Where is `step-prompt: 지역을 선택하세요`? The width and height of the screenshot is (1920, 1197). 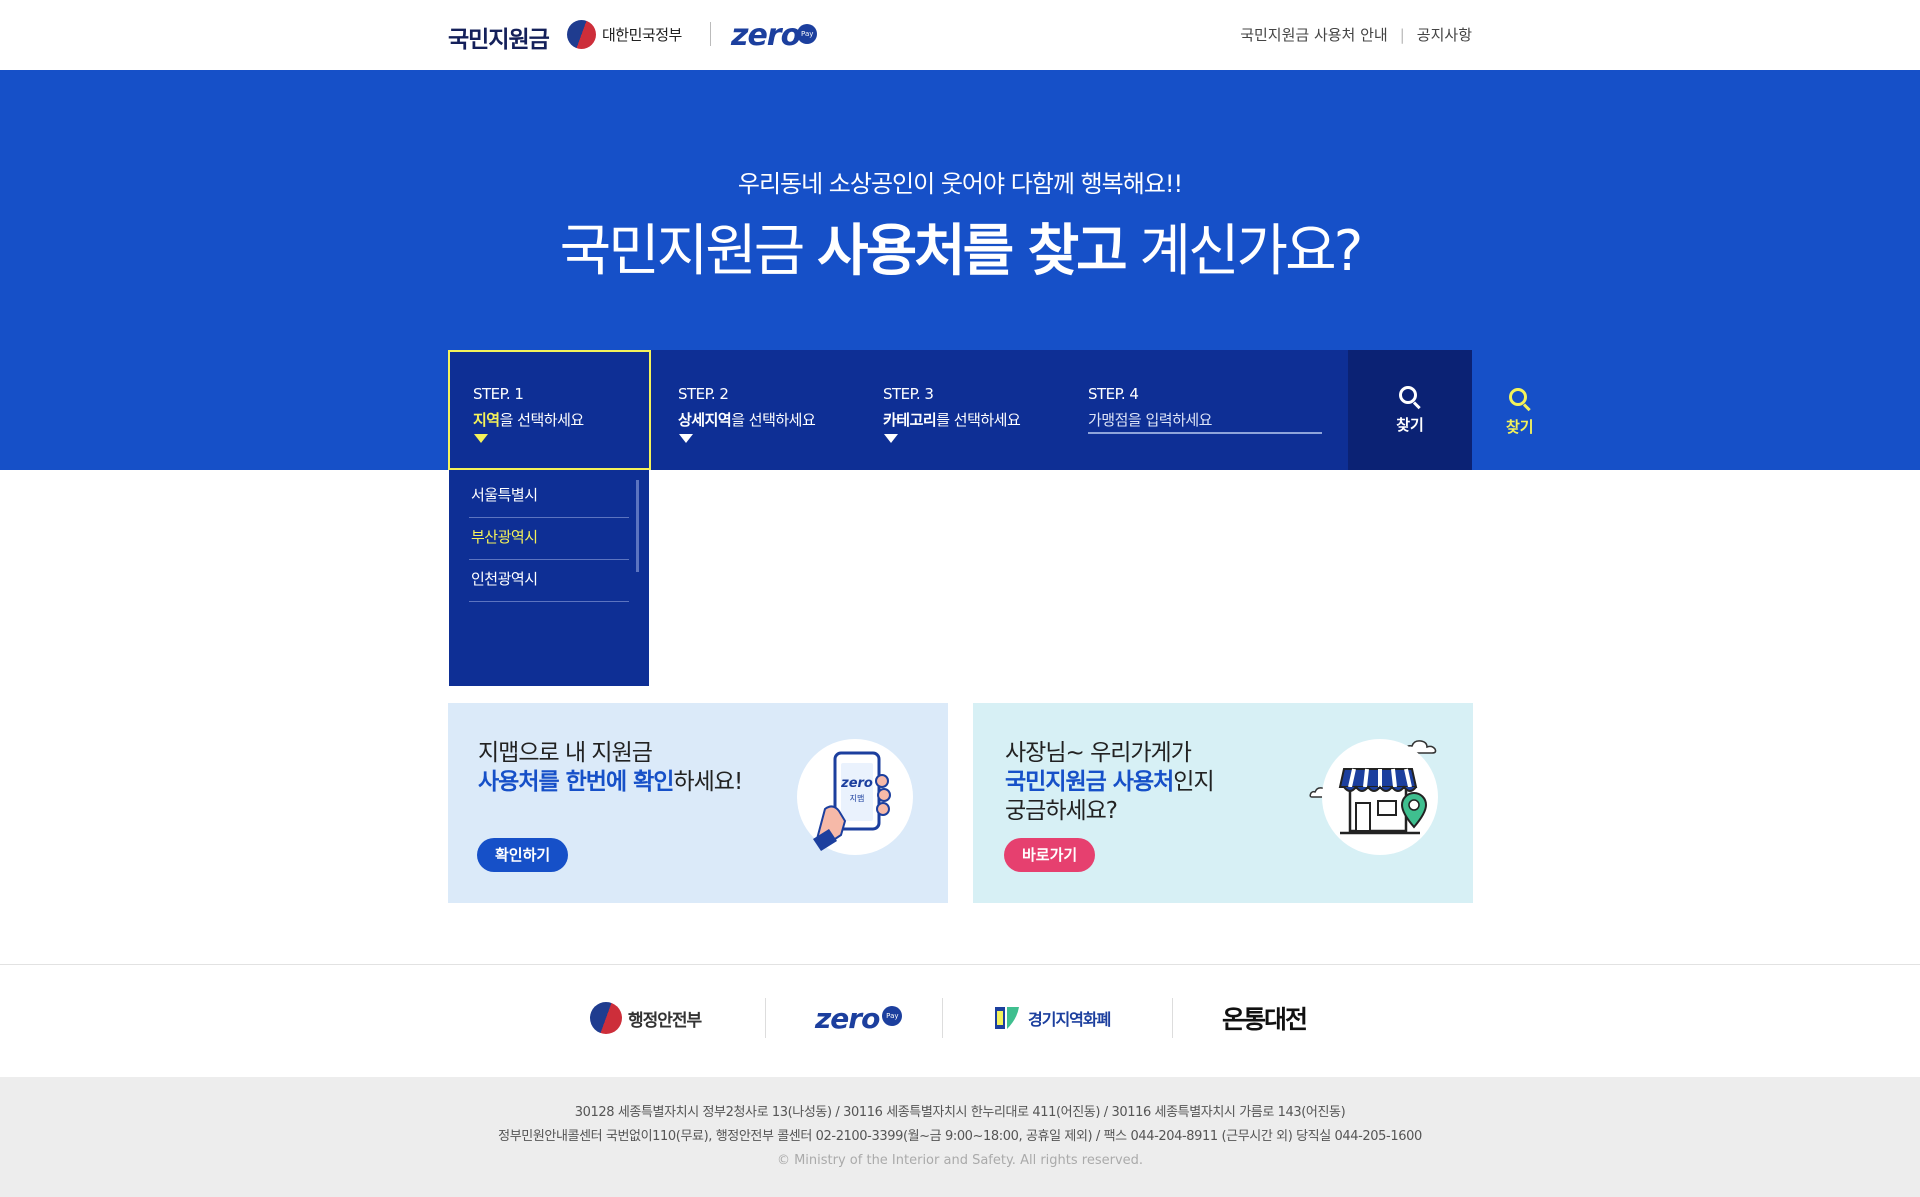 step-prompt: 지역을 선택하세요 is located at coordinates (528, 419).